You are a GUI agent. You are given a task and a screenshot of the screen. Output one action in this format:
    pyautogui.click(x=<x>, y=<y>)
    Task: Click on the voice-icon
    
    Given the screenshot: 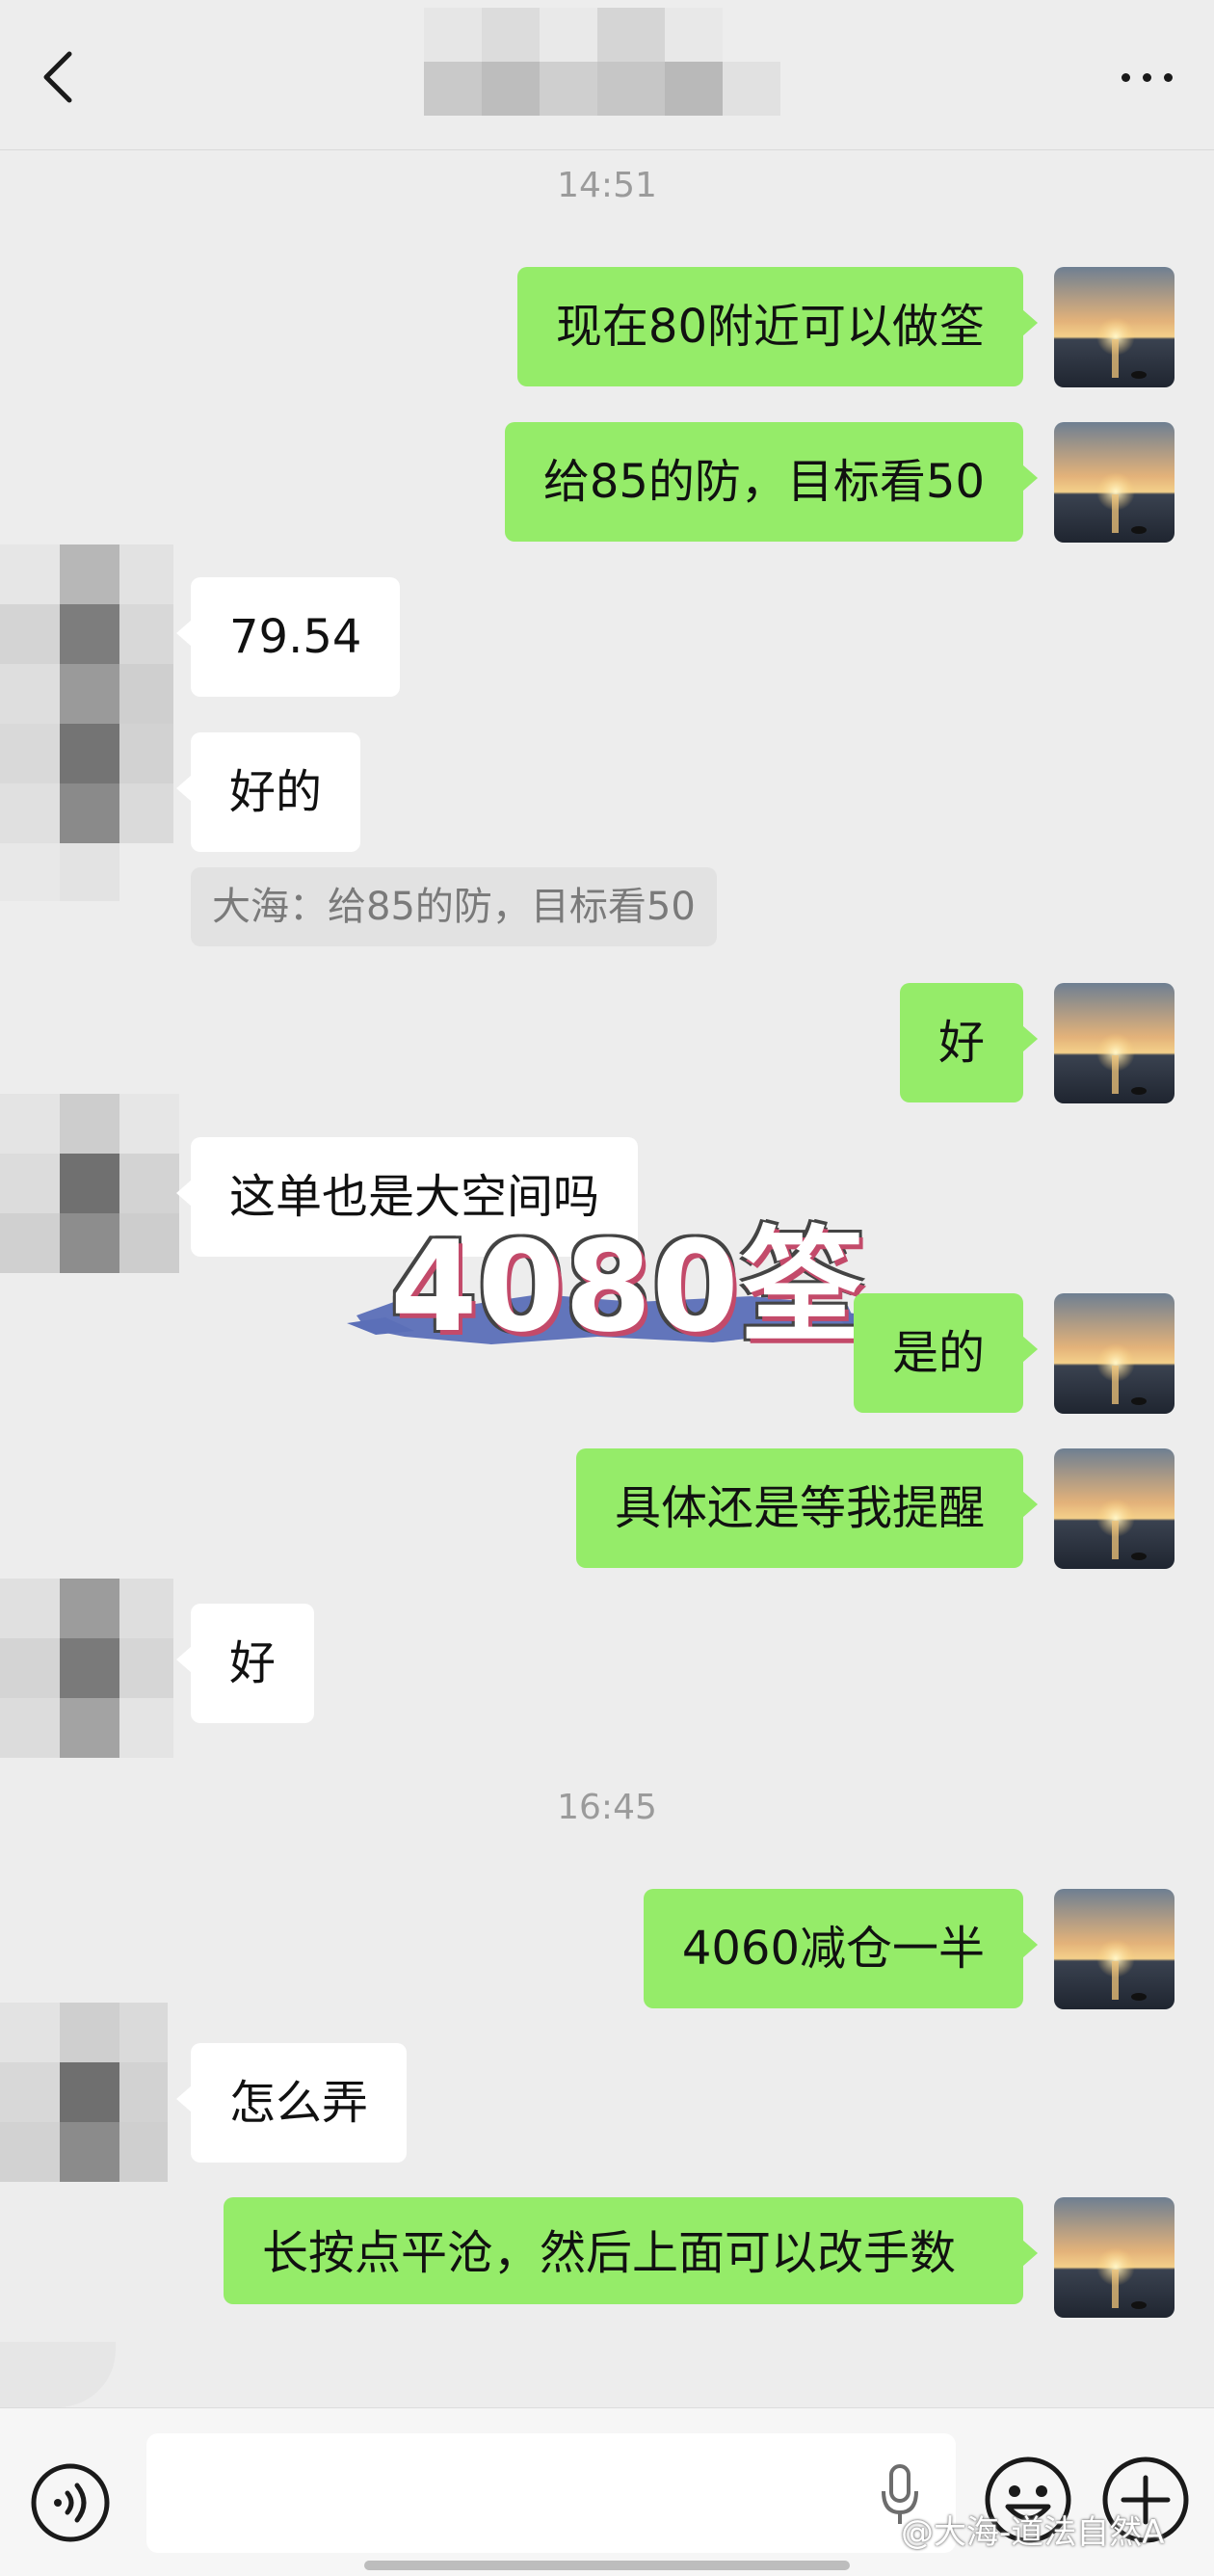 What is the action you would take?
    pyautogui.click(x=70, y=2502)
    